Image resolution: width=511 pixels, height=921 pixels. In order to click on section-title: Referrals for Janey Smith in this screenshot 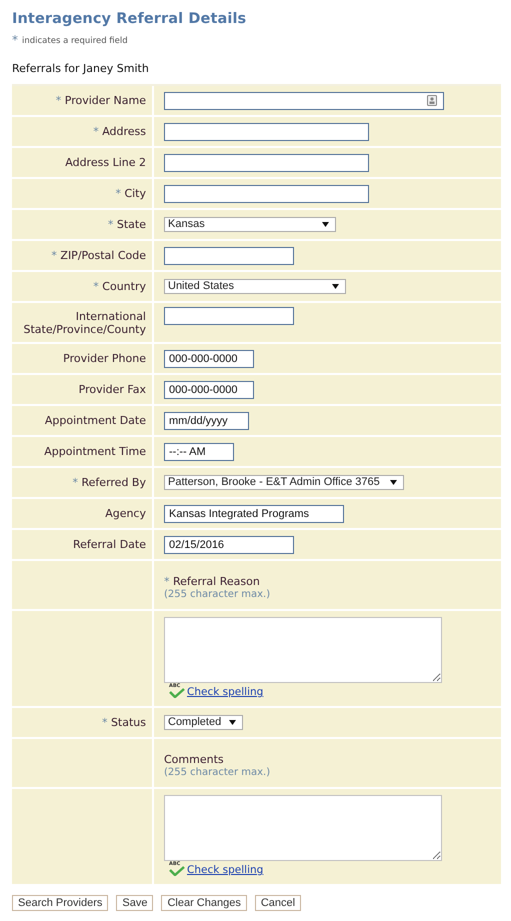, I will do `click(81, 68)`.